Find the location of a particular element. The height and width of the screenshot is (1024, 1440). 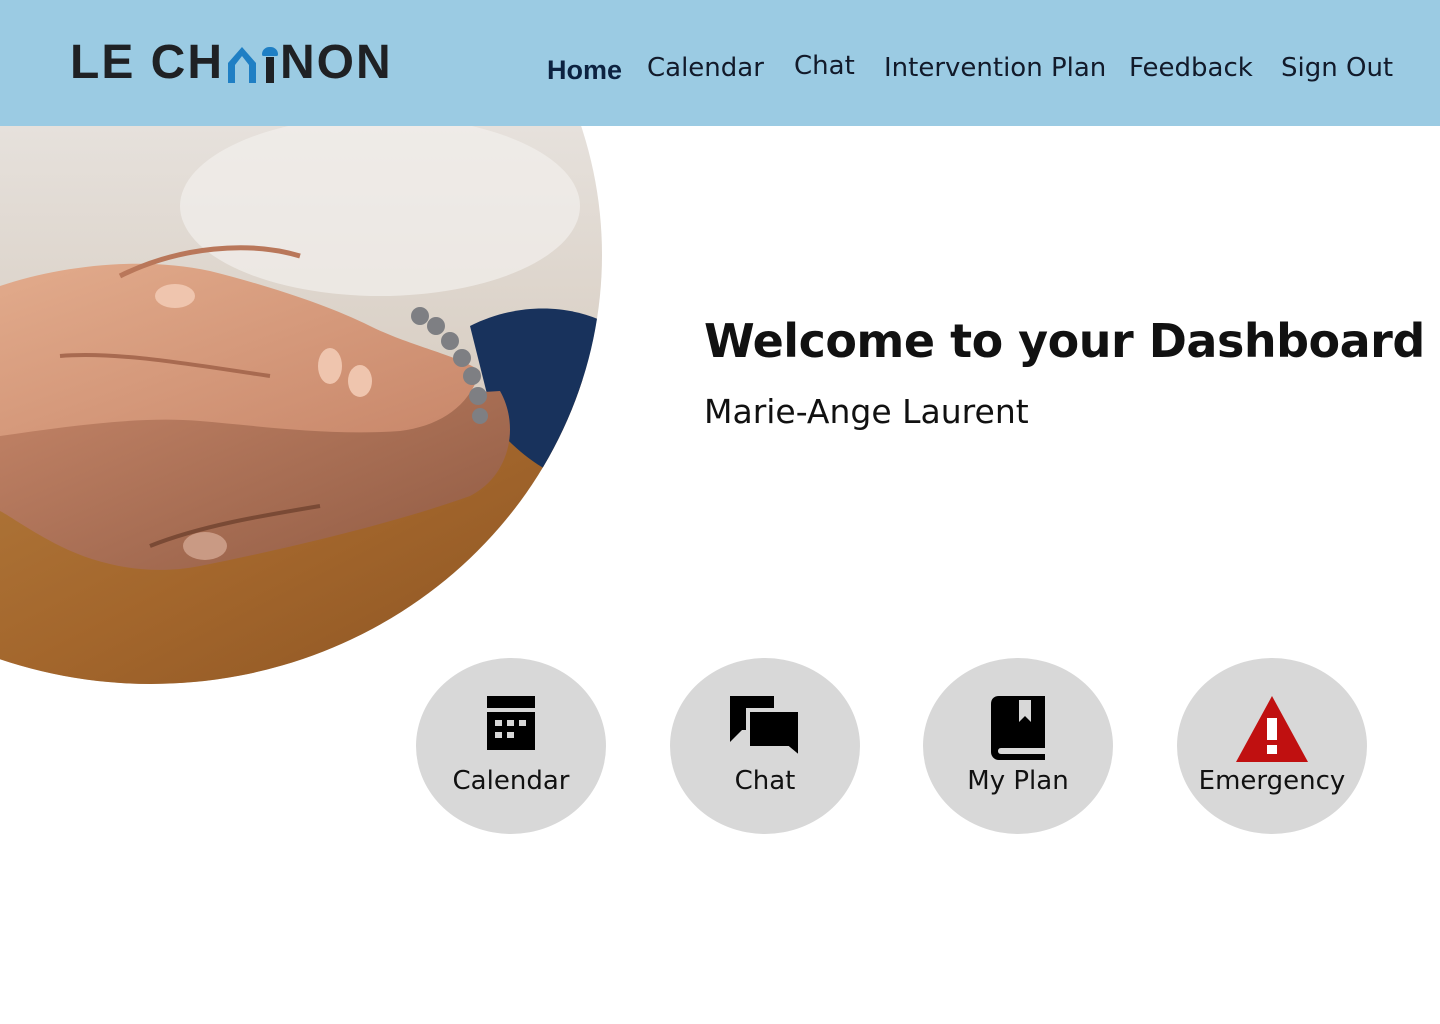

tile-chat-label: Chat is located at coordinates (765, 781).